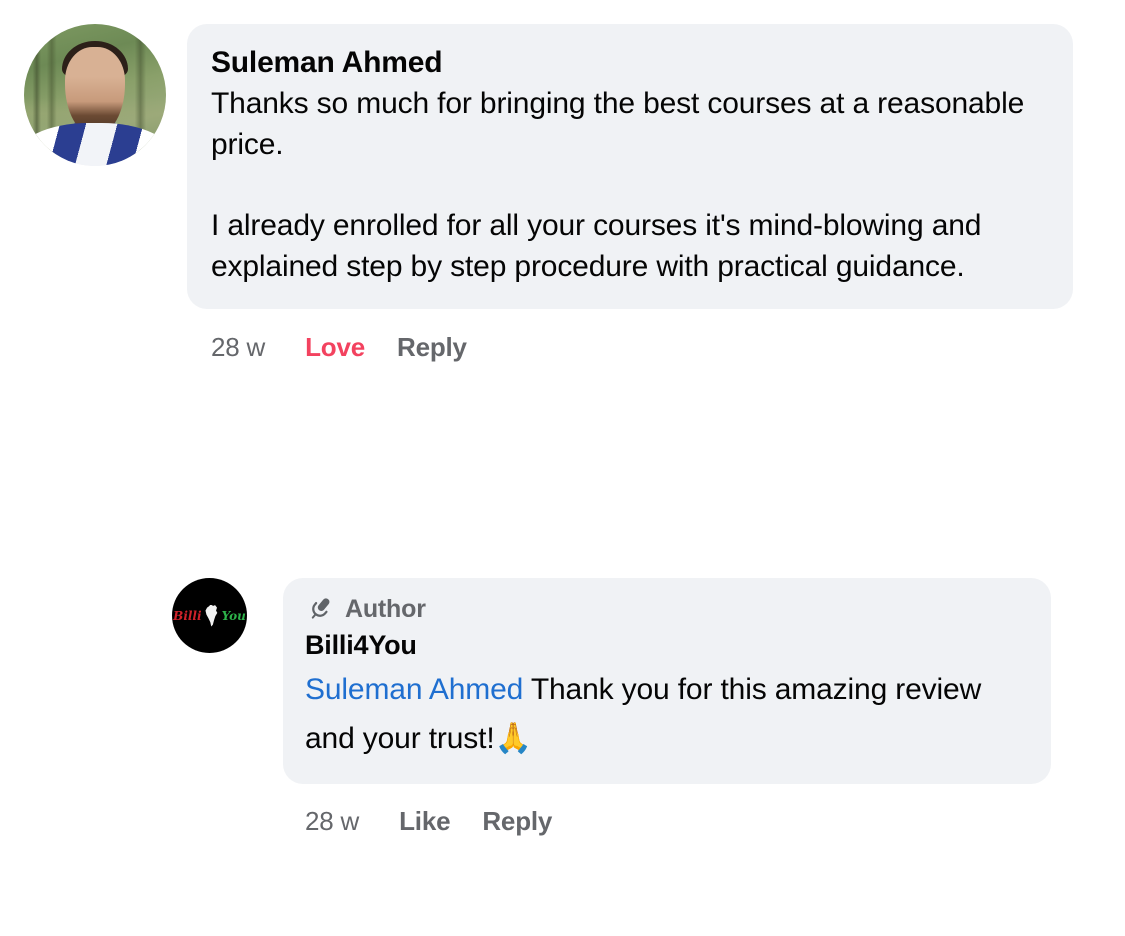 This screenshot has width=1125, height=936. I want to click on logo-text-left: Billi, so click(187, 615).